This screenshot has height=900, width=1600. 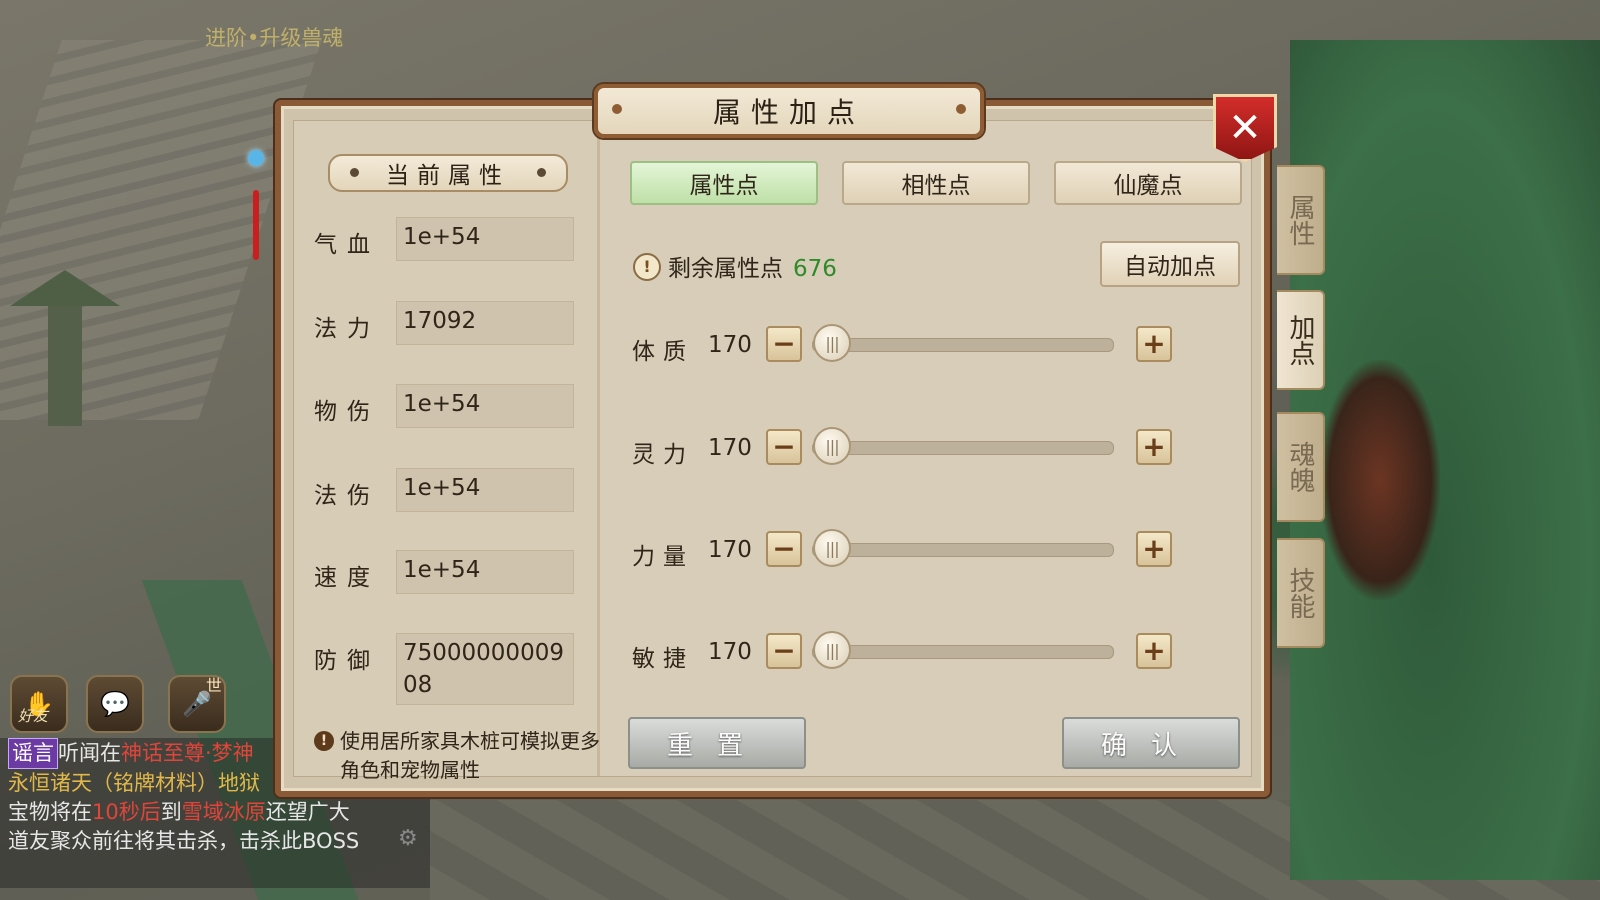 I want to click on chat-bubble-icon: 💬, so click(x=115, y=704).